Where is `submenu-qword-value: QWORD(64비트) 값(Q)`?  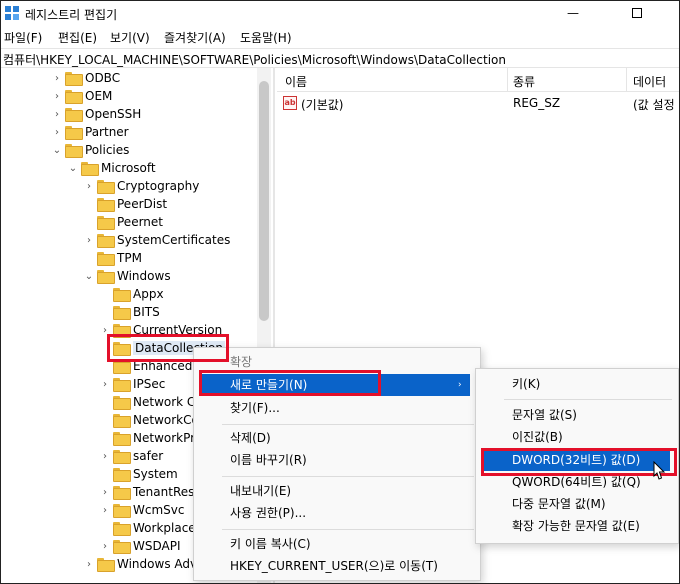
submenu-qword-value: QWORD(64비트) 값(Q) is located at coordinates (577, 482).